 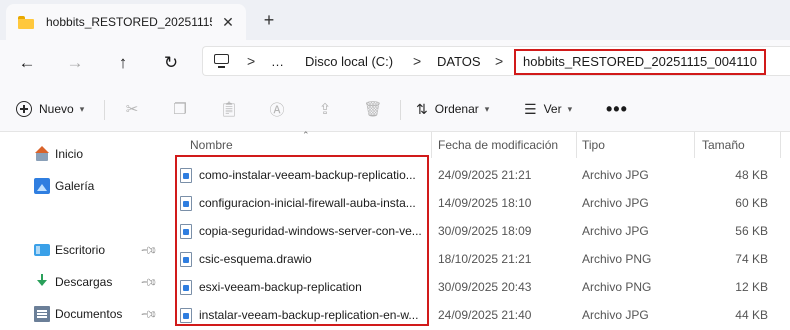 I want to click on computer-icon, so click(x=222, y=61).